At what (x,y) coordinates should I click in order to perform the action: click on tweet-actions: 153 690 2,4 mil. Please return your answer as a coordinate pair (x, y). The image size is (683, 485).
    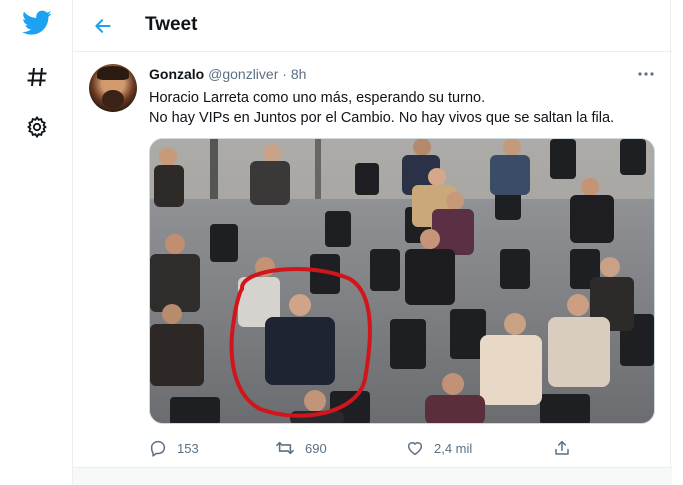
    Looking at the image, I should click on (402, 448).